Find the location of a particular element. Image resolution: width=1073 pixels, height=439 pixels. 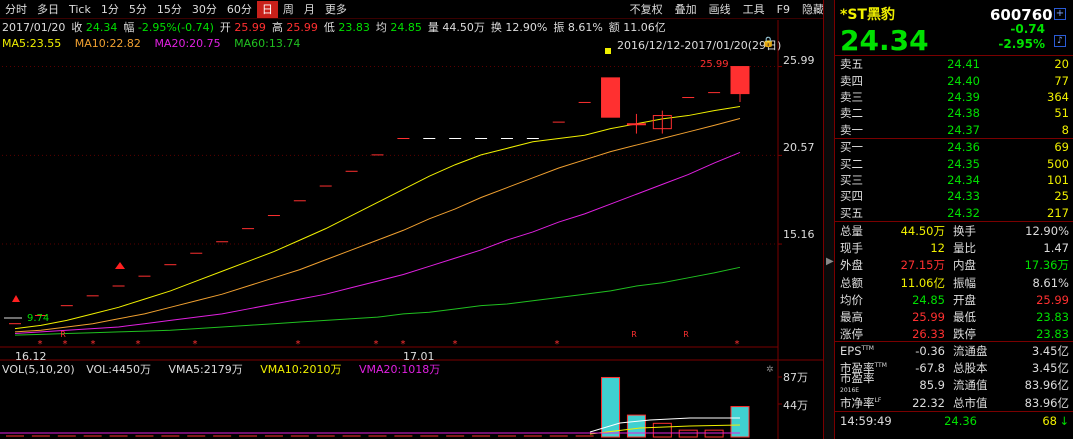

stat-row: 最高 25.99 最低 23.83 is located at coordinates (954, 316).